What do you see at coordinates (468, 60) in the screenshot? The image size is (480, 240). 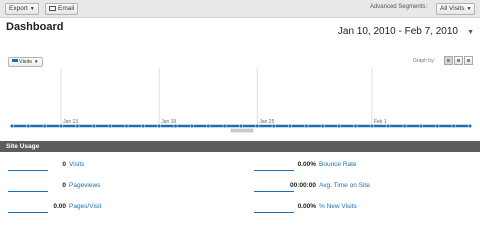 I see `graph-by-month-button` at bounding box center [468, 60].